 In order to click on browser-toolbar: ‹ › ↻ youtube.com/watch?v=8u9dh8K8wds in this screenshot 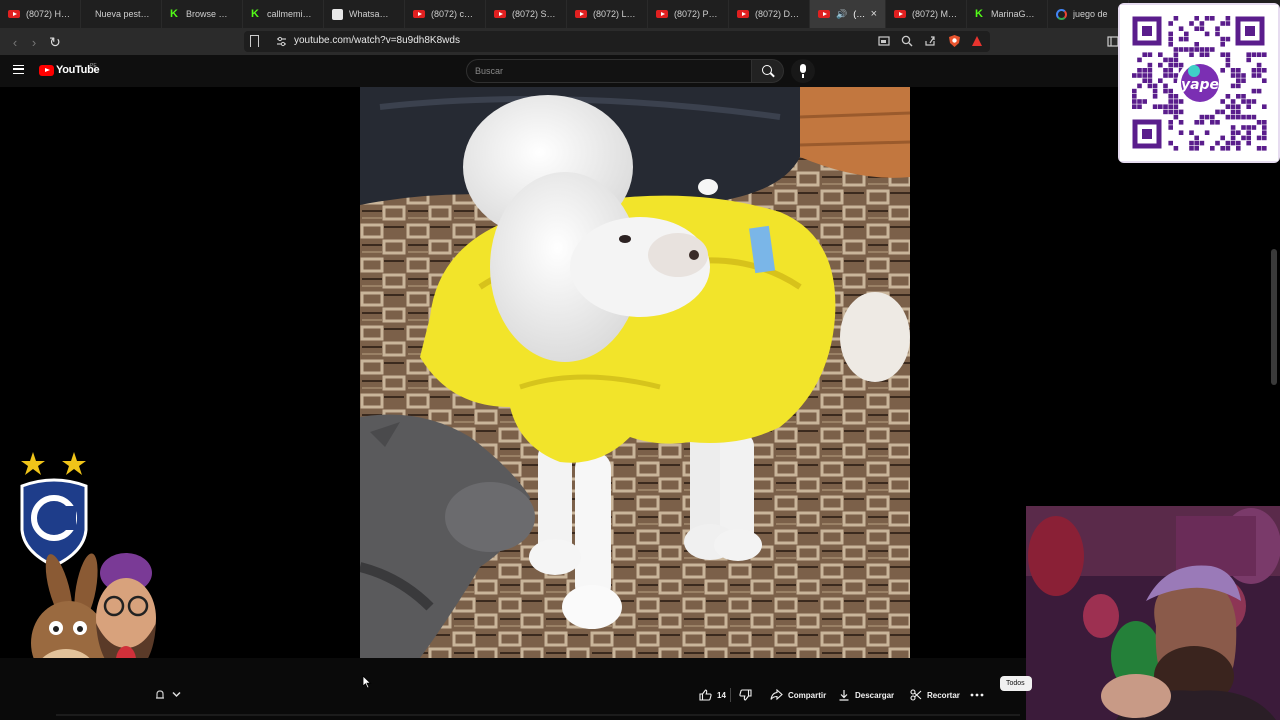, I will do `click(640, 41)`.